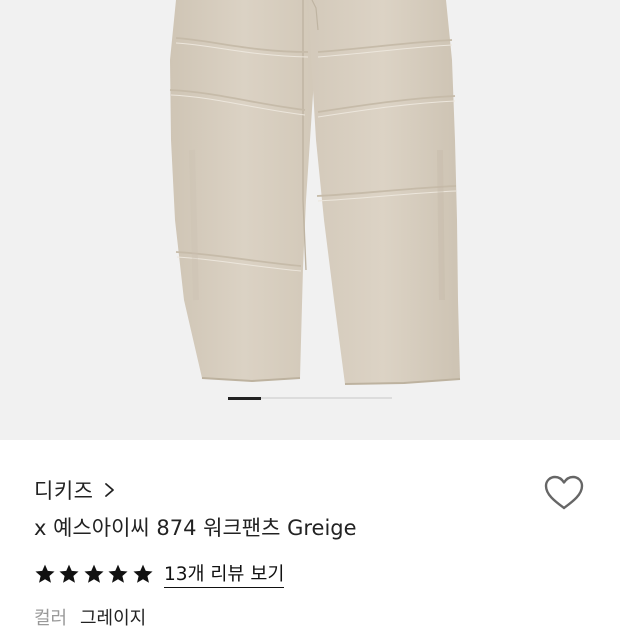  I want to click on color-option: 컬러 그레이지, so click(90, 617).